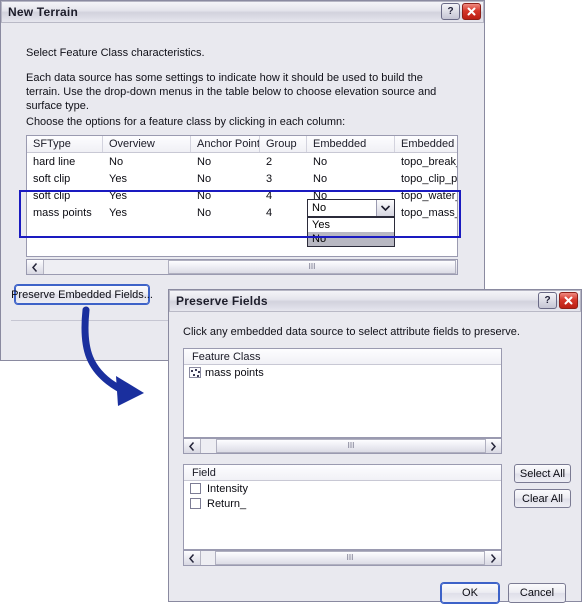 The width and height of the screenshot is (585, 606). Describe the element at coordinates (62, 212) in the screenshot. I see `cell-sftype: mass points` at that location.